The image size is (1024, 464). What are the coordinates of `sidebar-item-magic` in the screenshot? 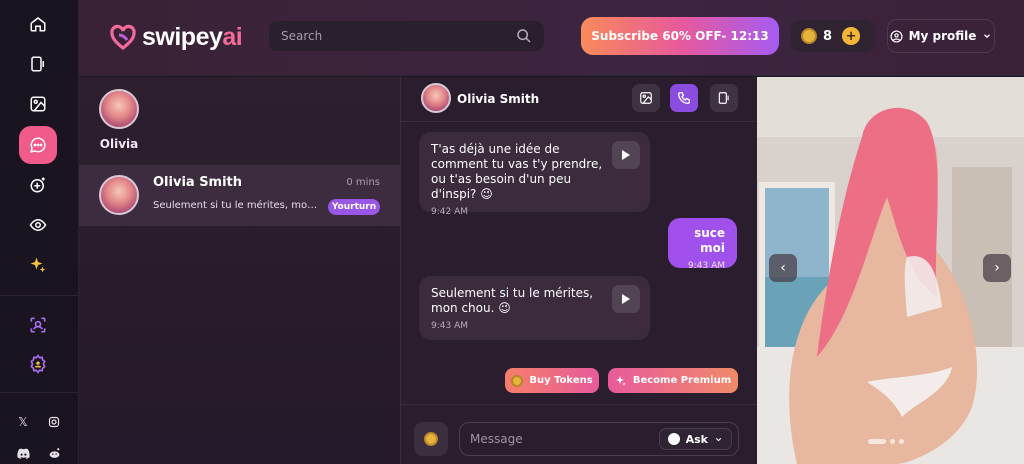 It's located at (38, 265).